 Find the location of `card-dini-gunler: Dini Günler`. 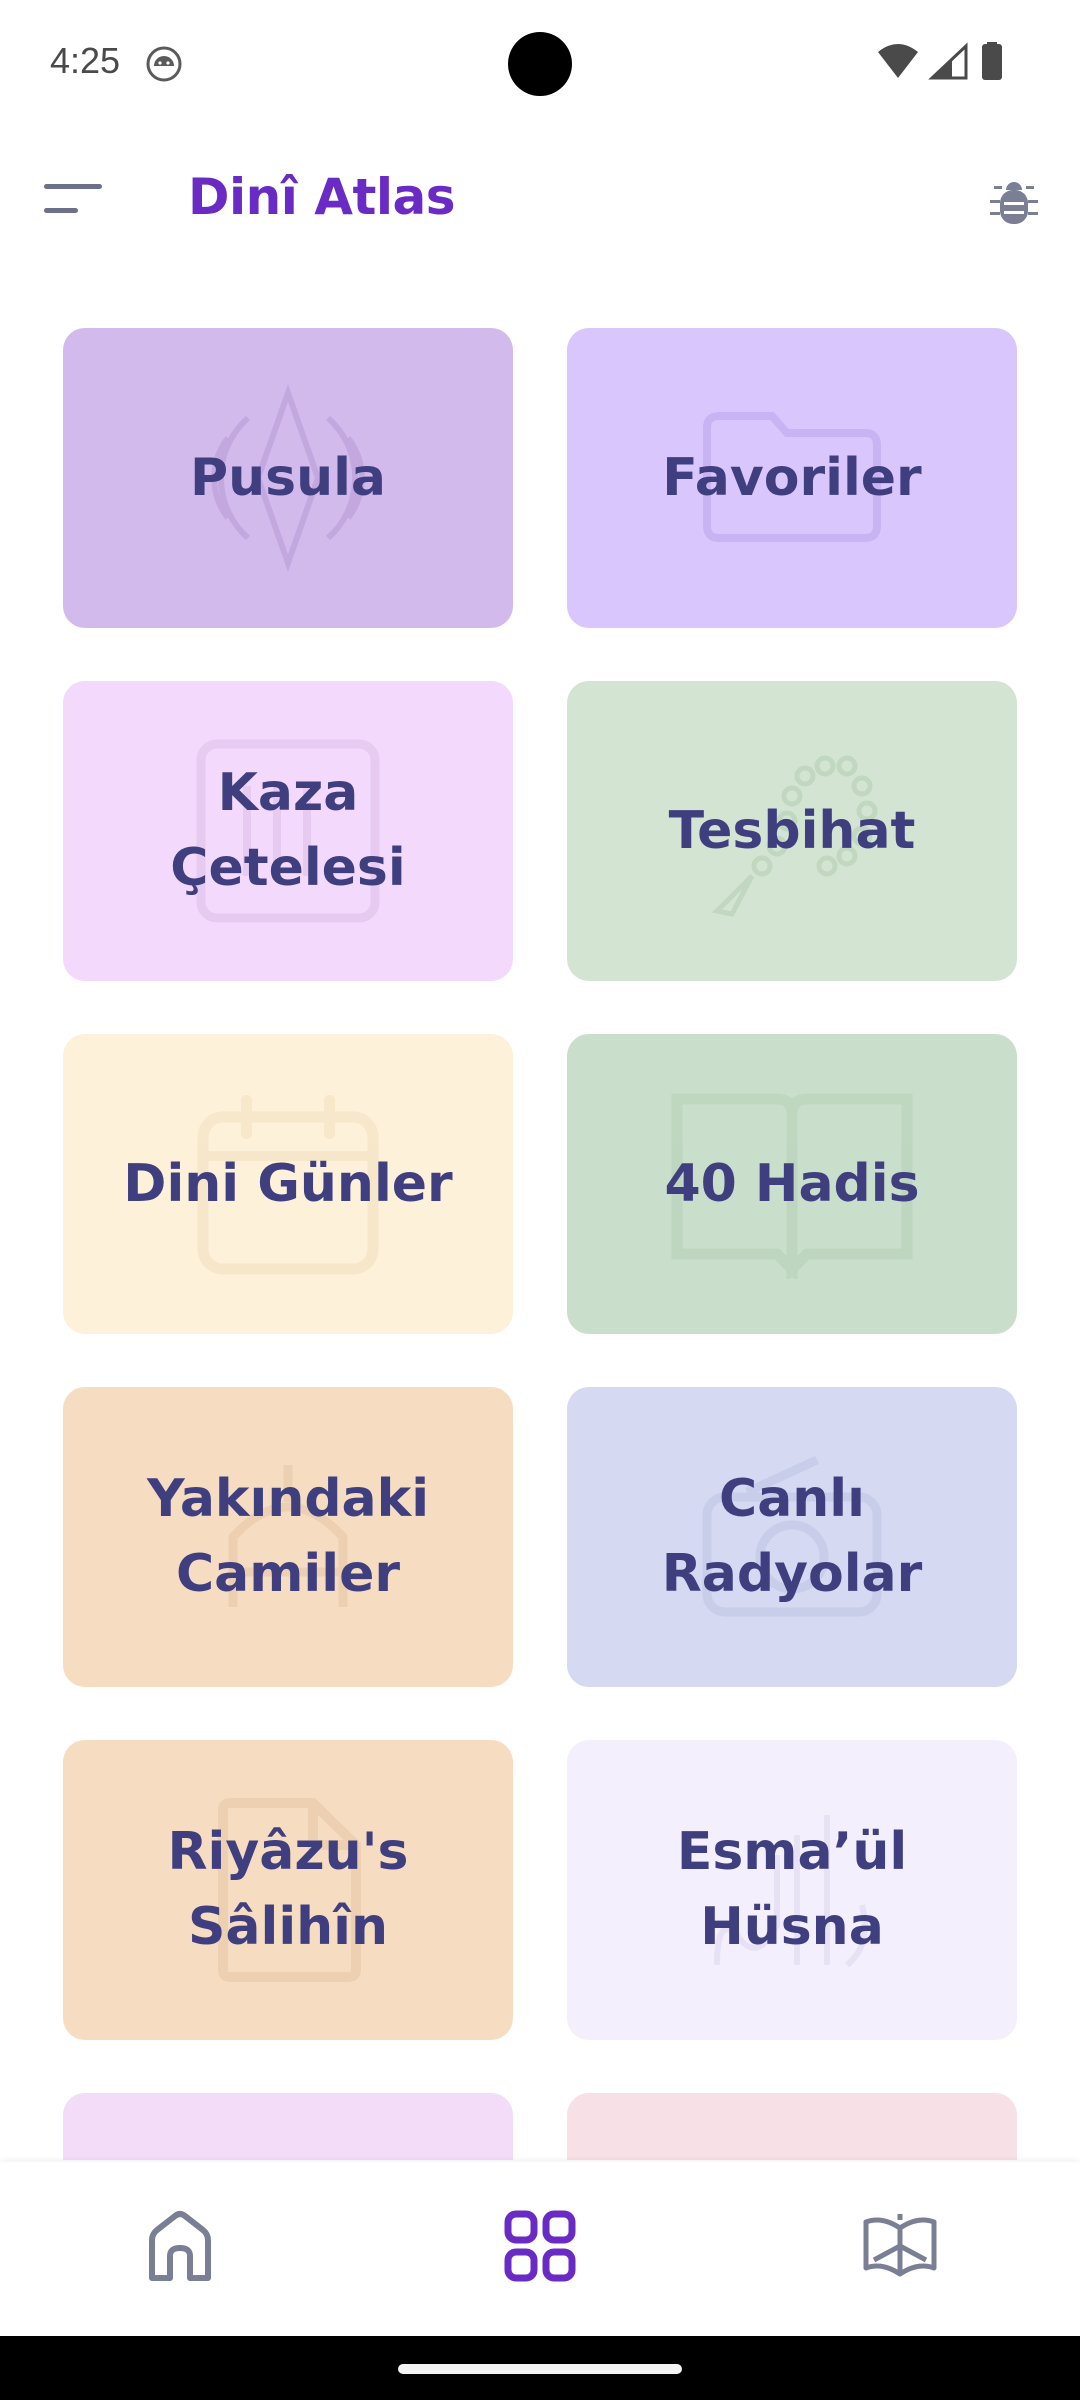

card-dini-gunler: Dini Günler is located at coordinates (288, 1184).